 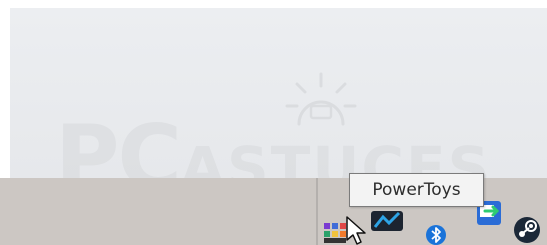 I want to click on powertoys-tooltip: PowerToys, so click(x=416, y=190).